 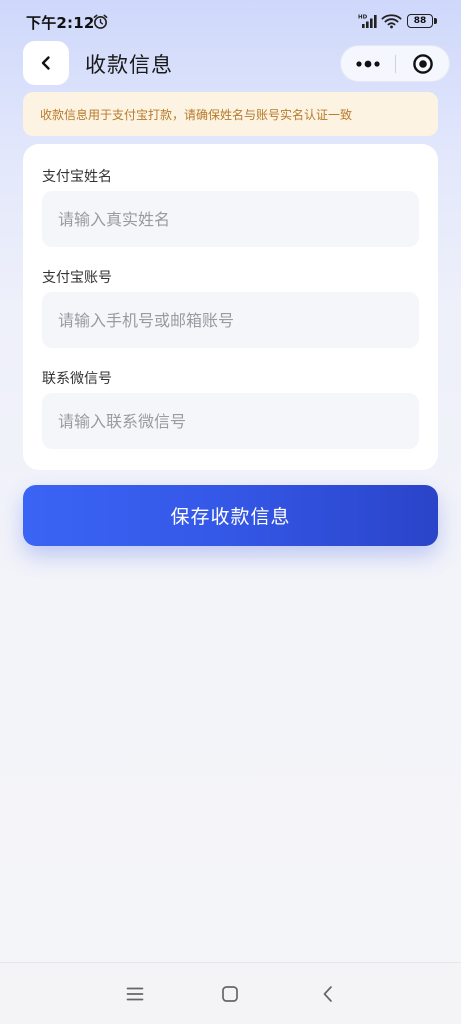 I want to click on notice-banner: 收款信息用于支付宝打款，请确保姓名与账号实名认证一致, so click(x=230, y=114).